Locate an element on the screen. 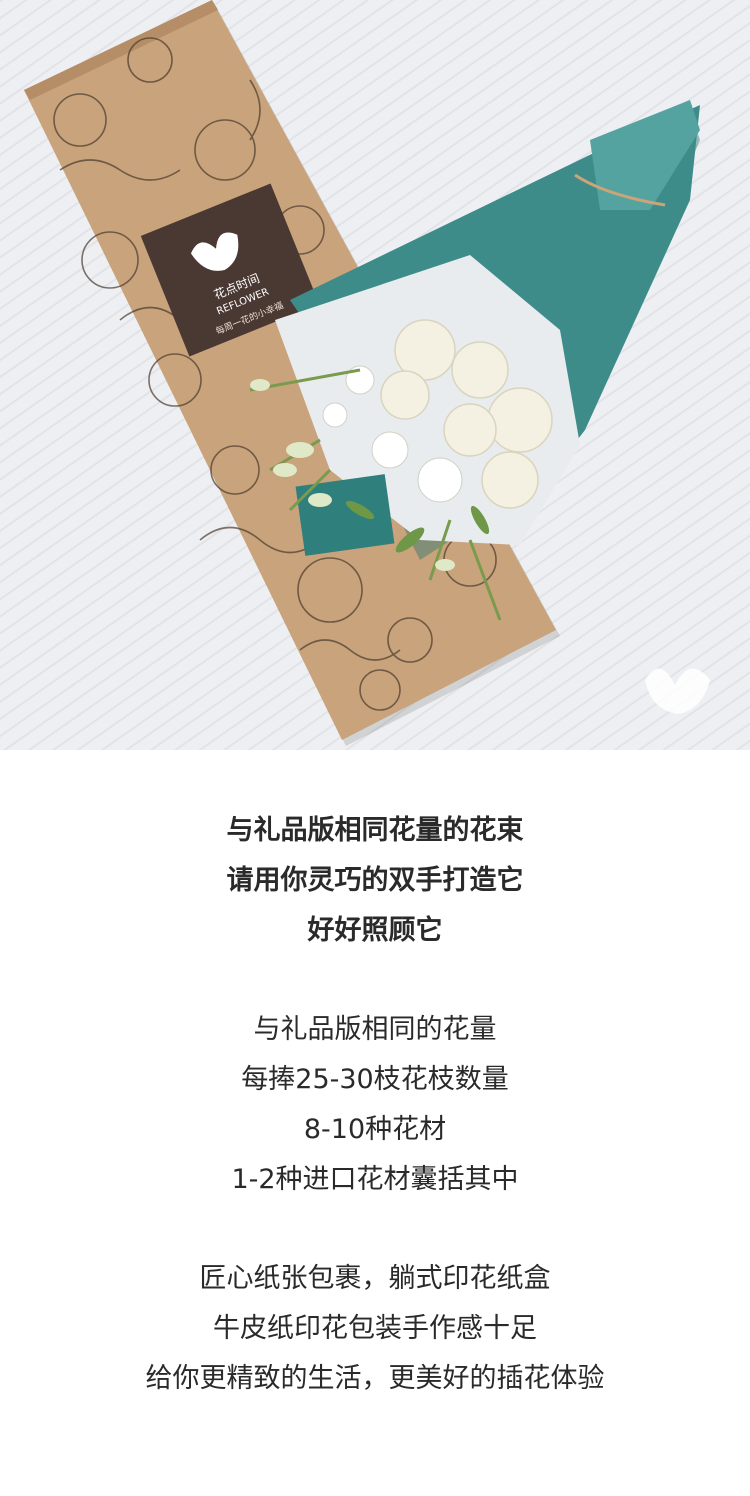 This screenshot has width=750, height=1496. section1-line2: 请用你灵巧的双手打造它 is located at coordinates (375, 880).